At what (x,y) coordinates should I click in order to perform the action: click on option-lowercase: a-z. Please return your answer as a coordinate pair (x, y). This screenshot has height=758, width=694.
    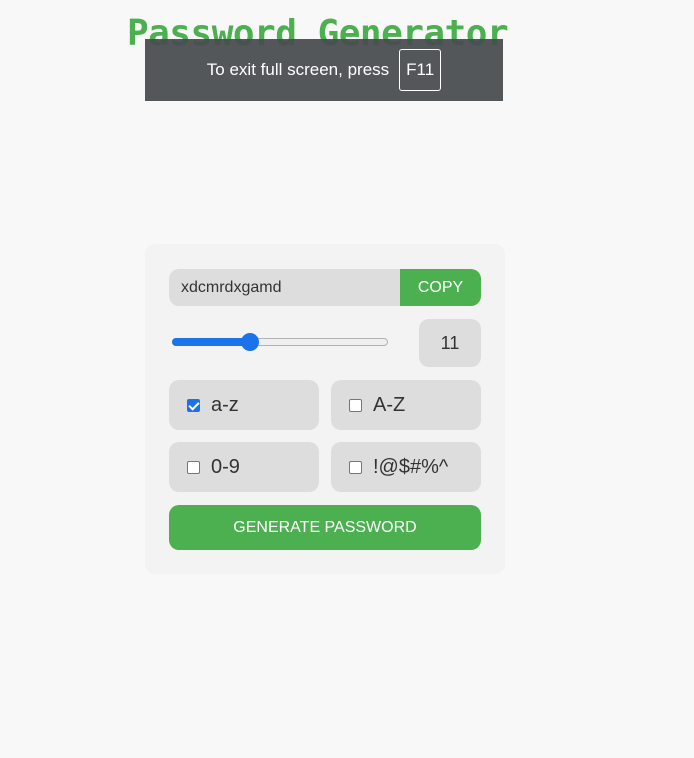
    Looking at the image, I should click on (244, 405).